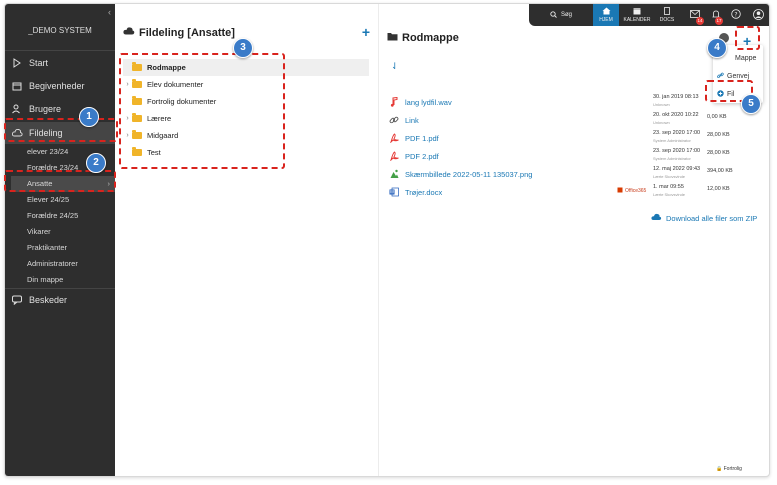 The image size is (777, 485). I want to click on menu-item-label: Mappe, so click(746, 58).